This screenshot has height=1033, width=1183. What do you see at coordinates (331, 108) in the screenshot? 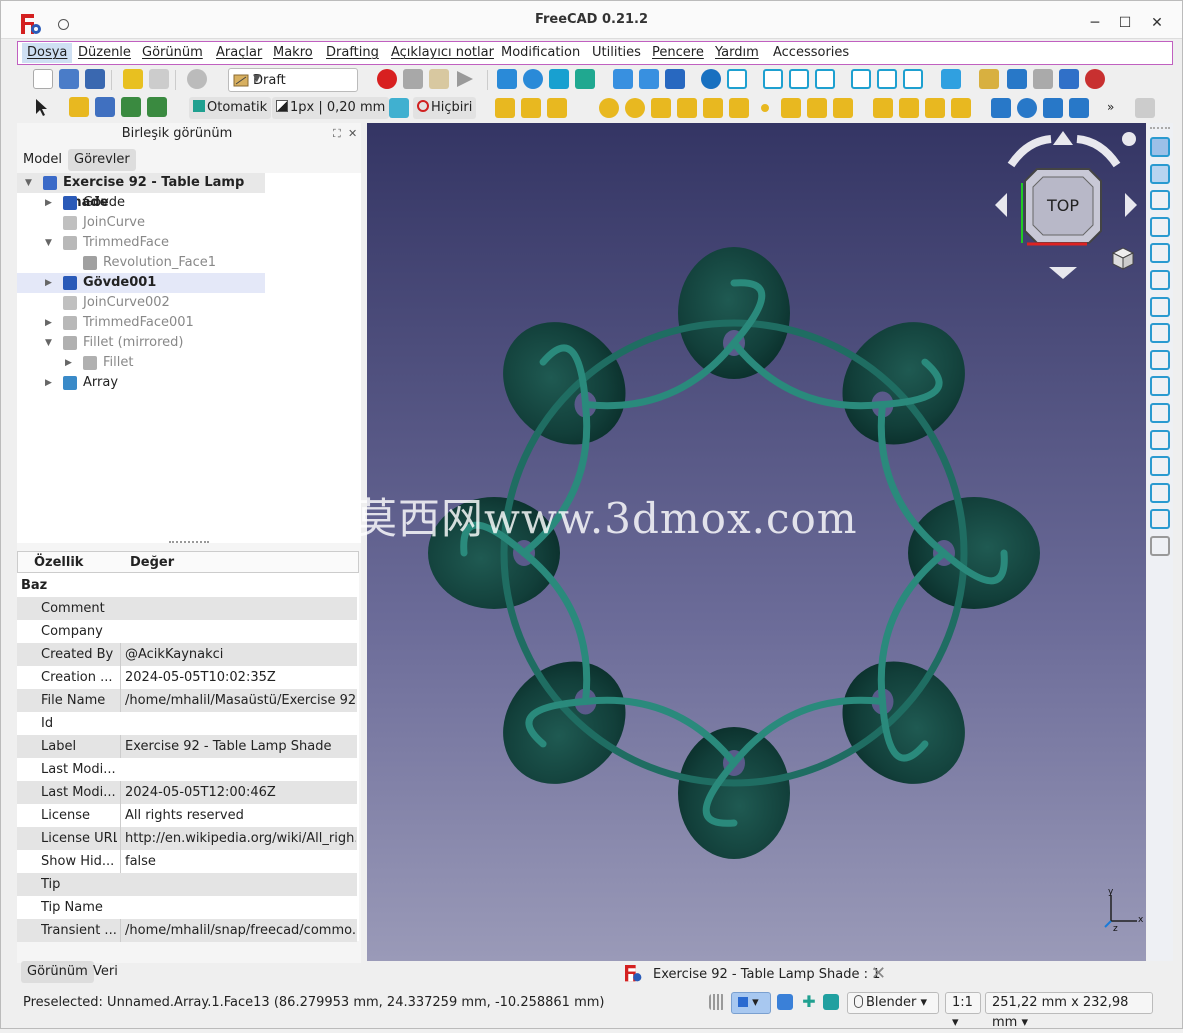
I see `line-style-button: 1px | 0,20 mm` at bounding box center [331, 108].